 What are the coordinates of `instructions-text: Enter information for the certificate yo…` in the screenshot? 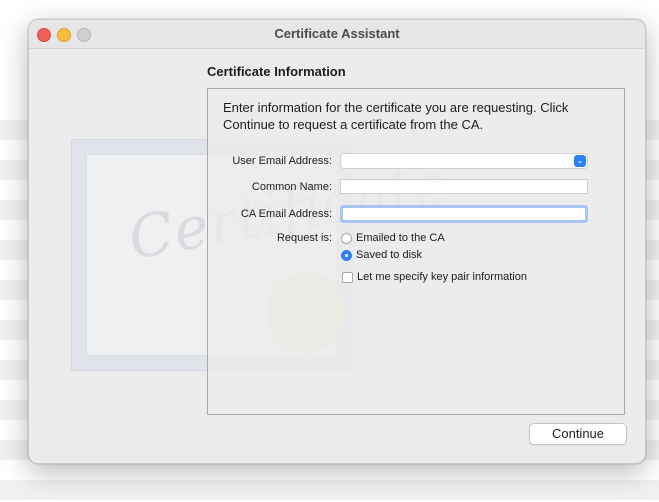 It's located at (396, 116).